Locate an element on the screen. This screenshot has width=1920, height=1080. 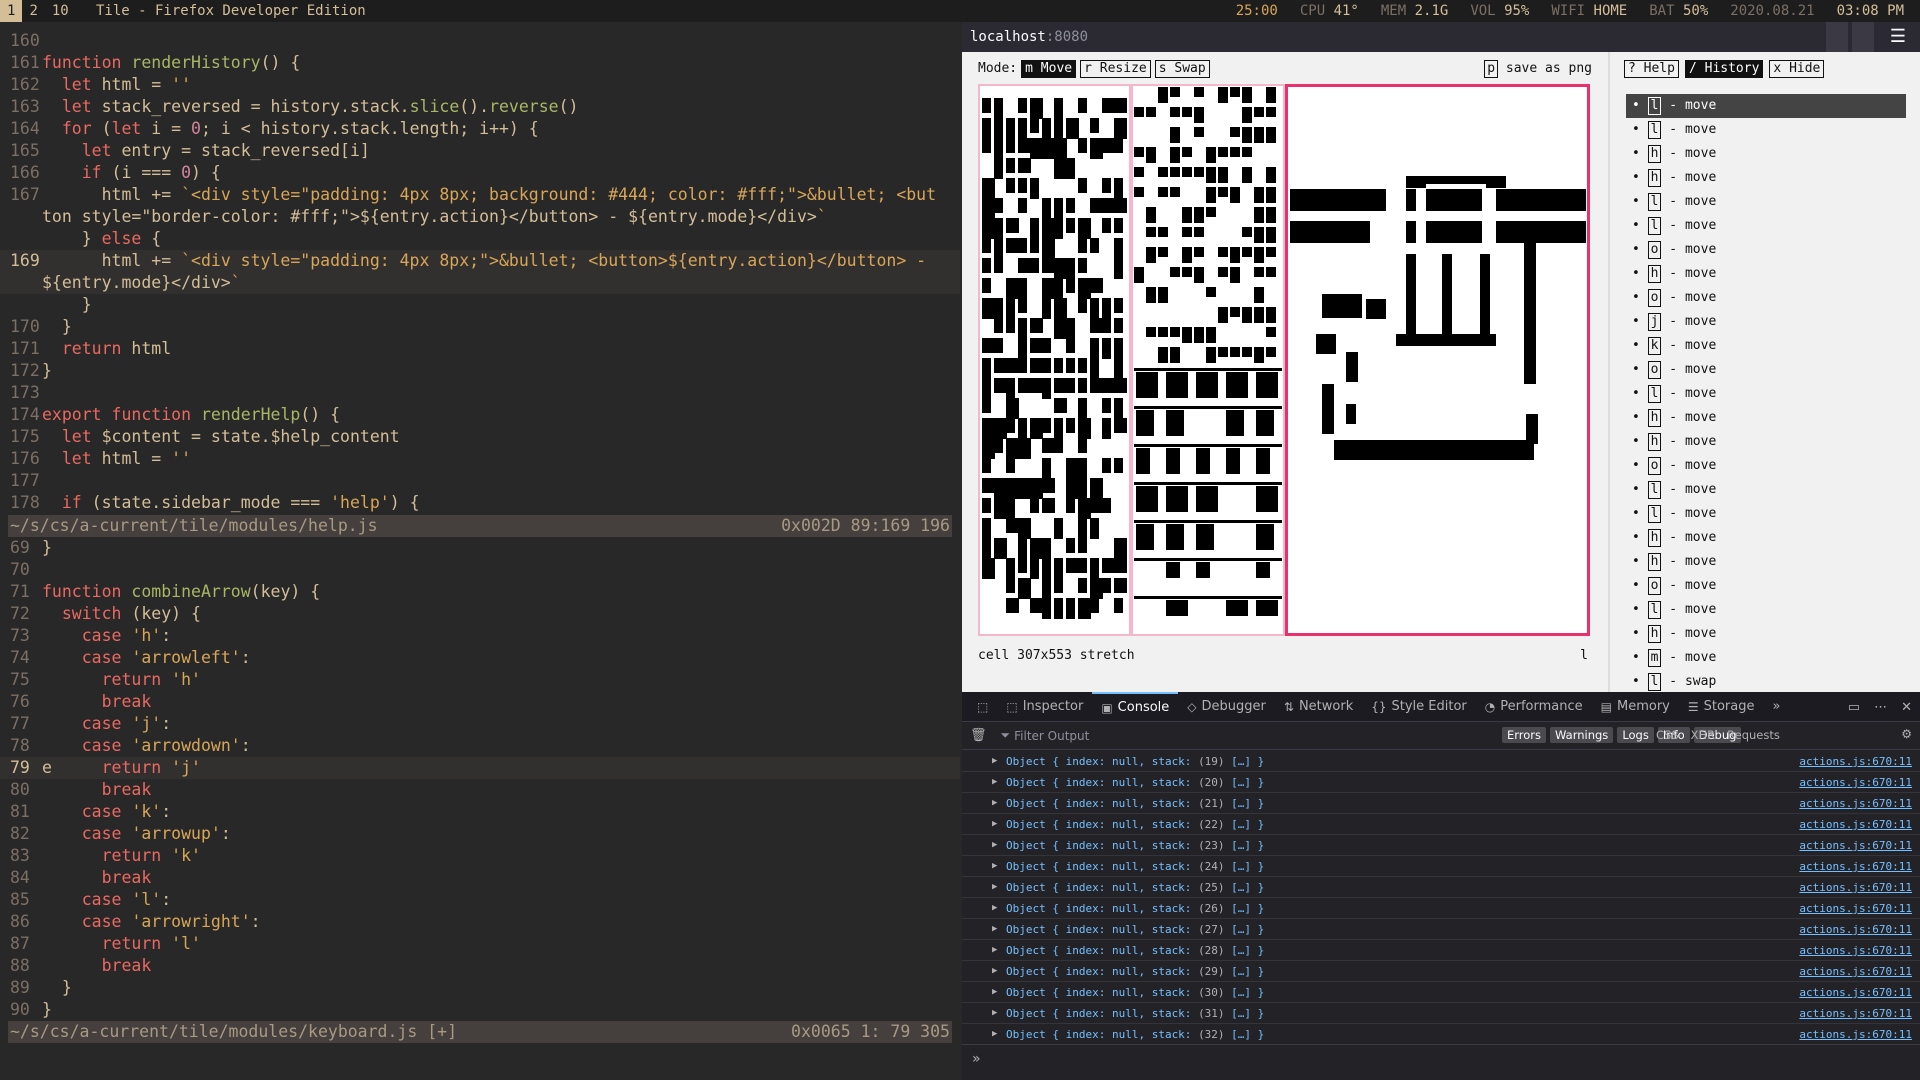
code-line: } else { is located at coordinates (480, 239).